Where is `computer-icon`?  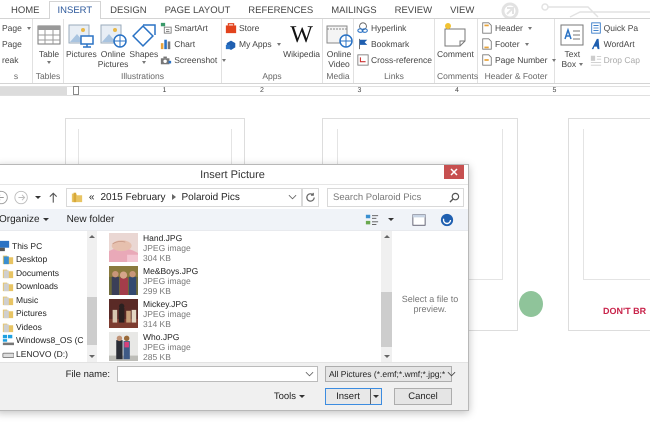
computer-icon is located at coordinates (5, 246).